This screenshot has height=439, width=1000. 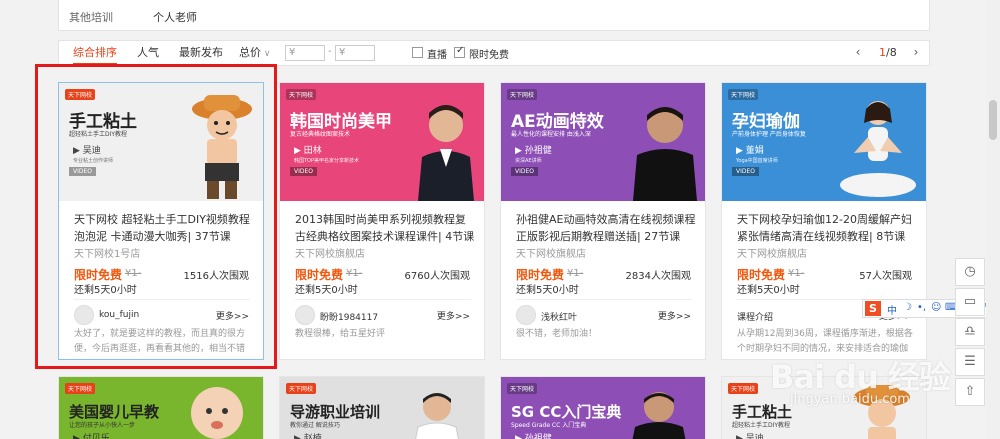 I want to click on moon-icon: ☽, so click(x=907, y=307).